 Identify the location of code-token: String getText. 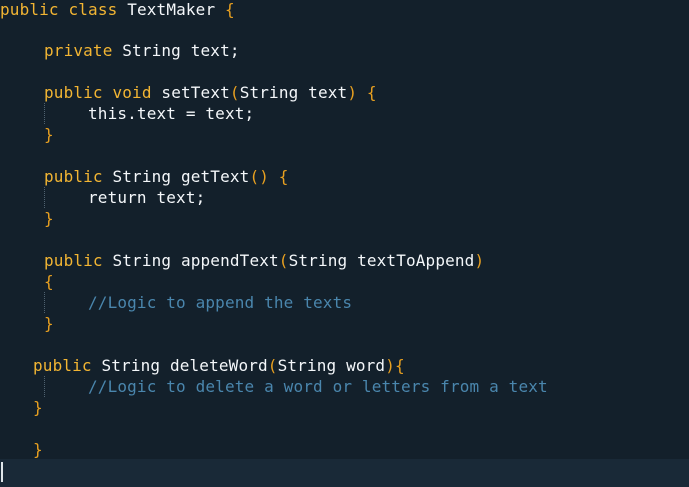
(181, 176).